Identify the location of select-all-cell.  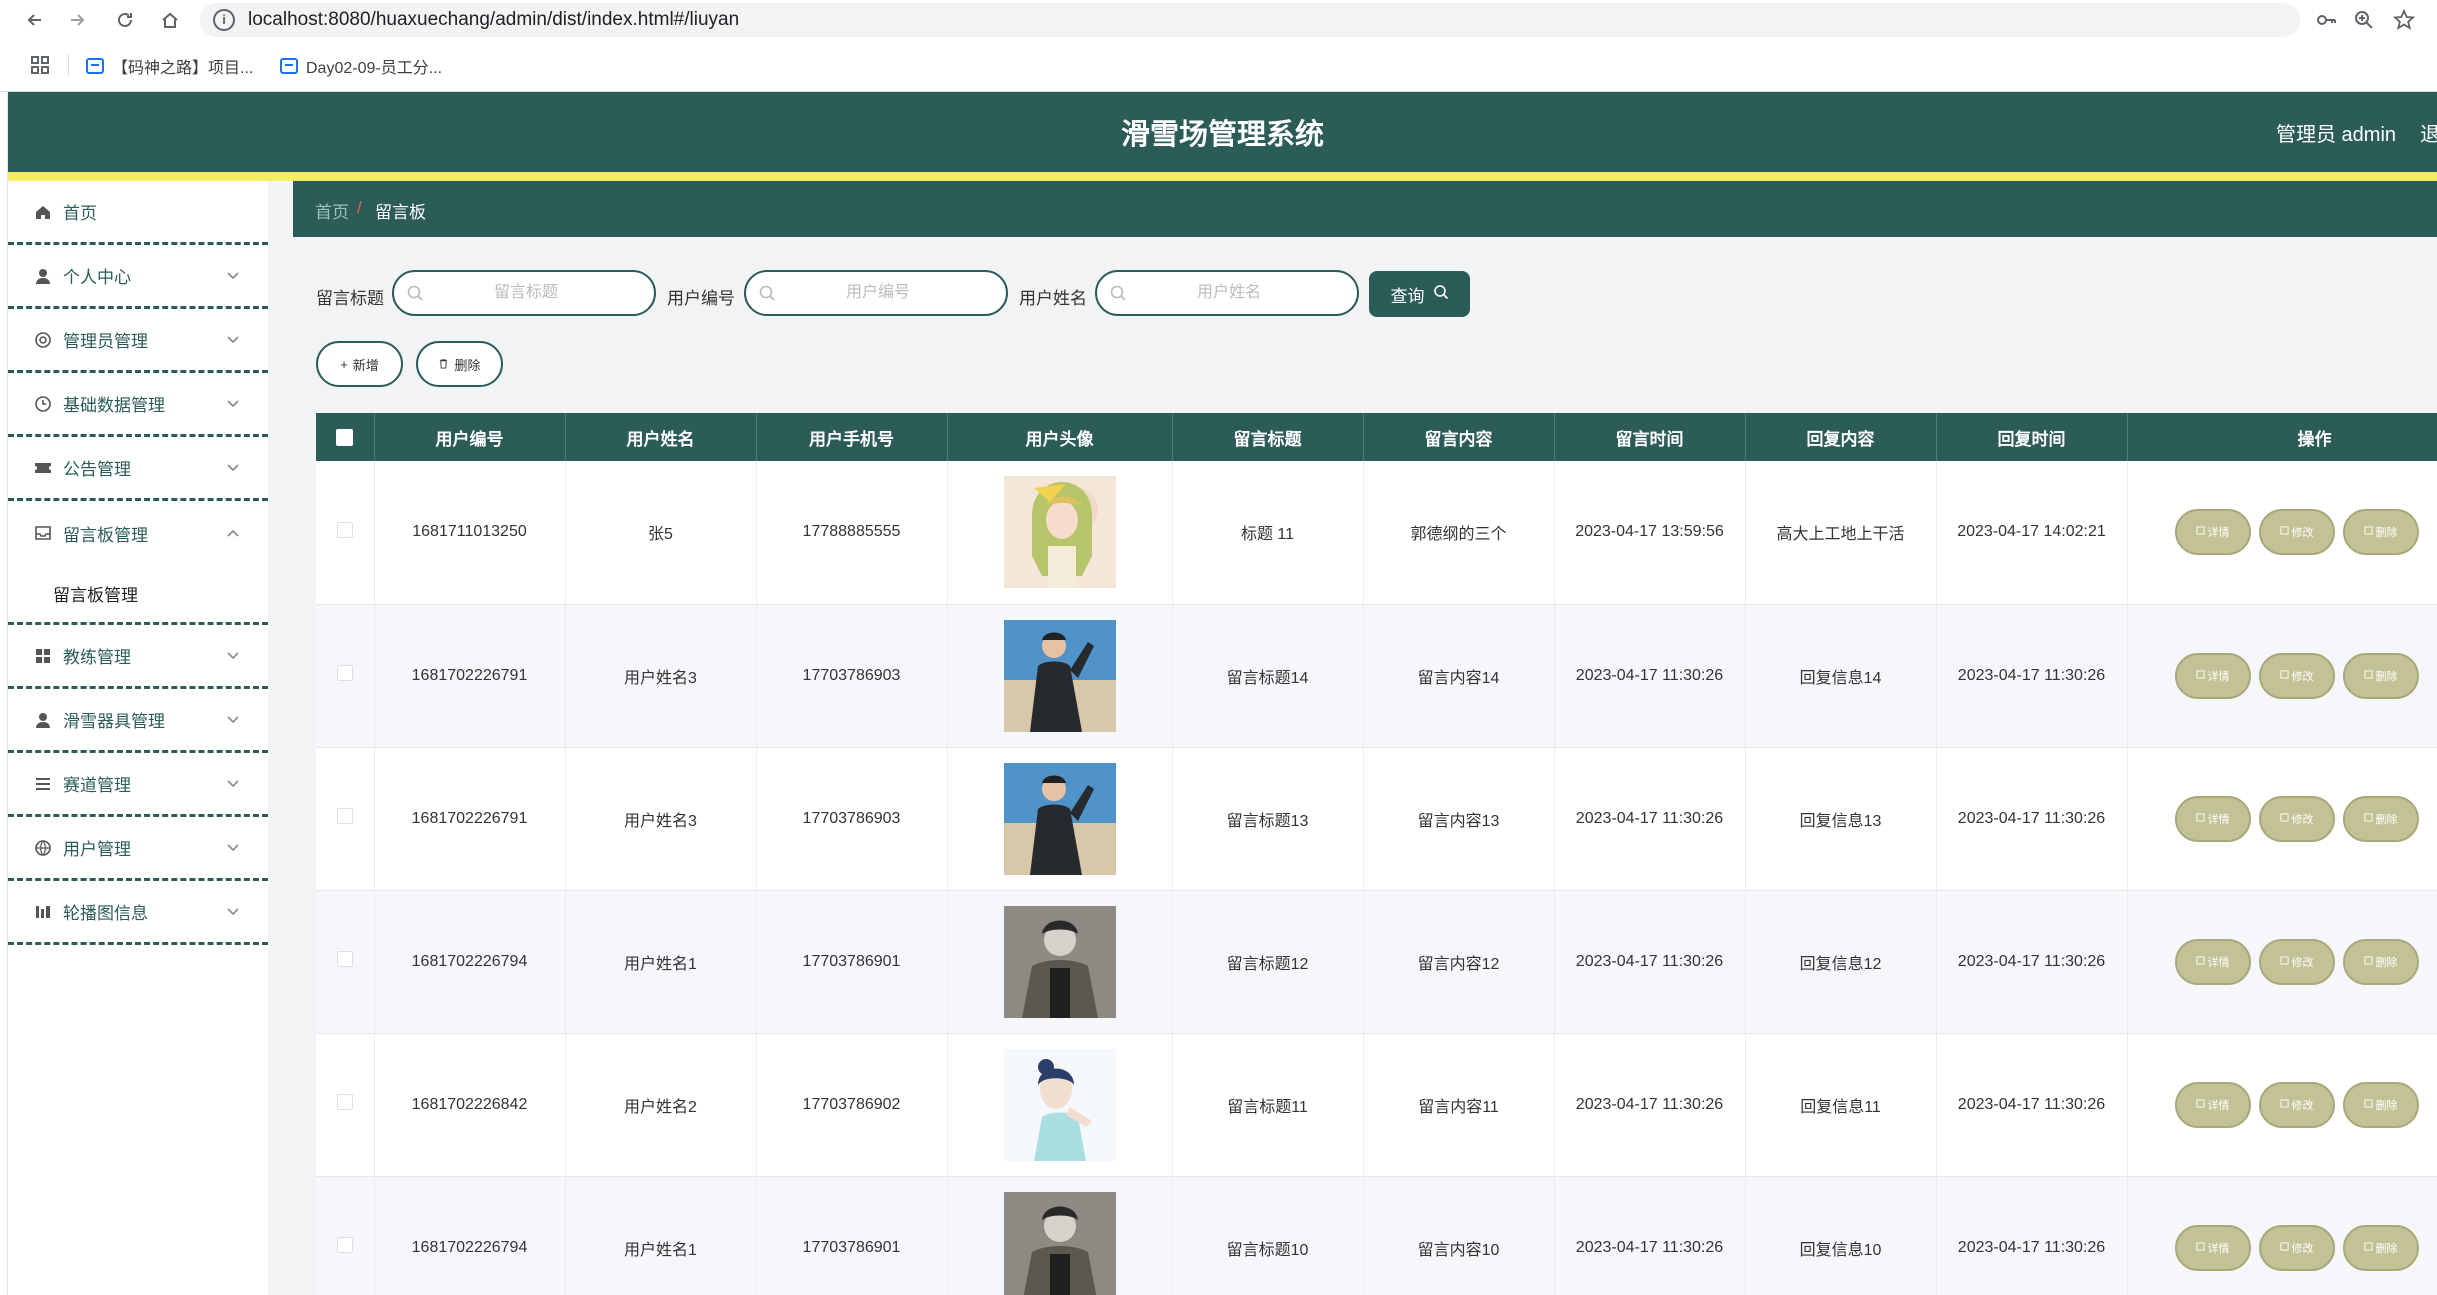
(345, 437).